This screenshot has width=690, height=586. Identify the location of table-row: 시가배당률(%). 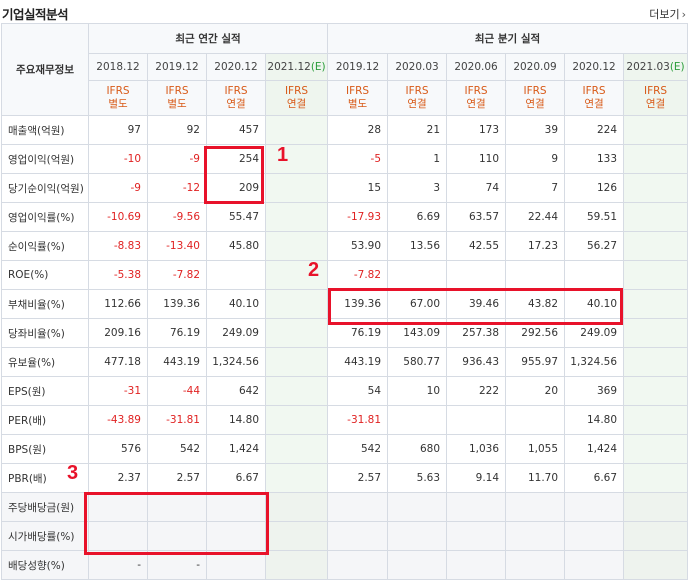
(345, 536).